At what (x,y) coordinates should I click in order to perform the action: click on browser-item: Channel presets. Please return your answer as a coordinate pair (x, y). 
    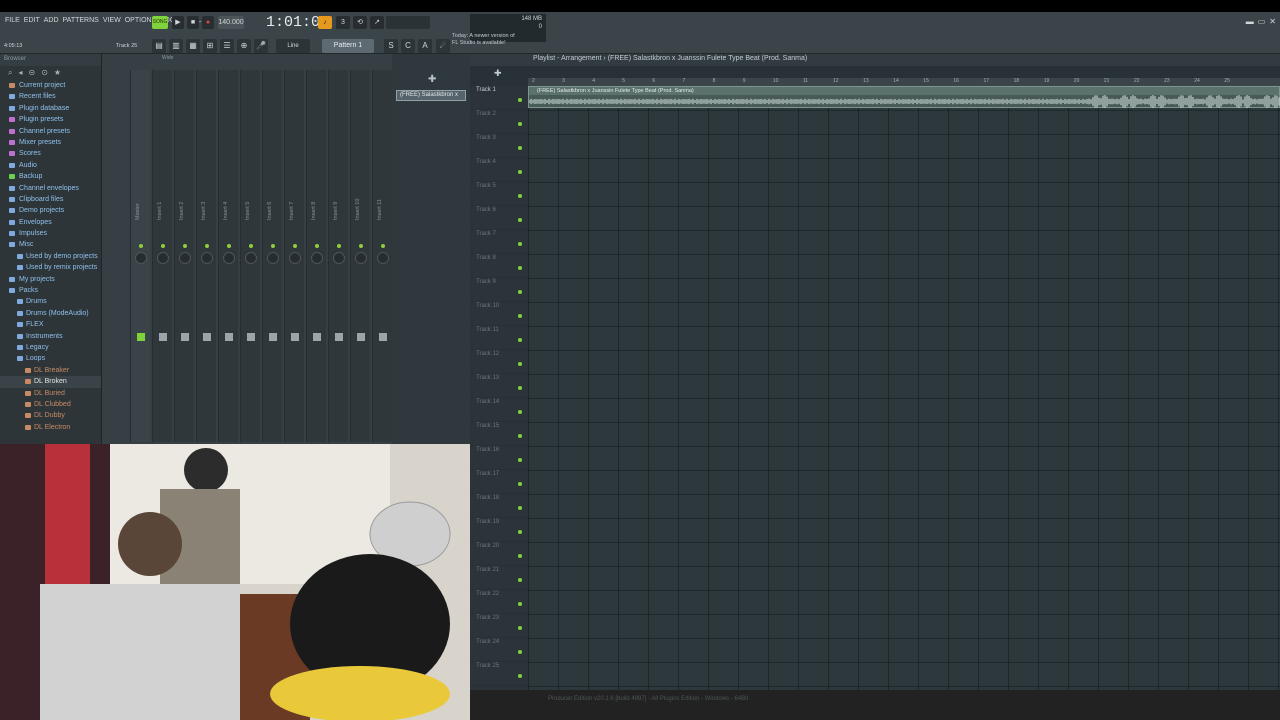
    Looking at the image, I should click on (50, 131).